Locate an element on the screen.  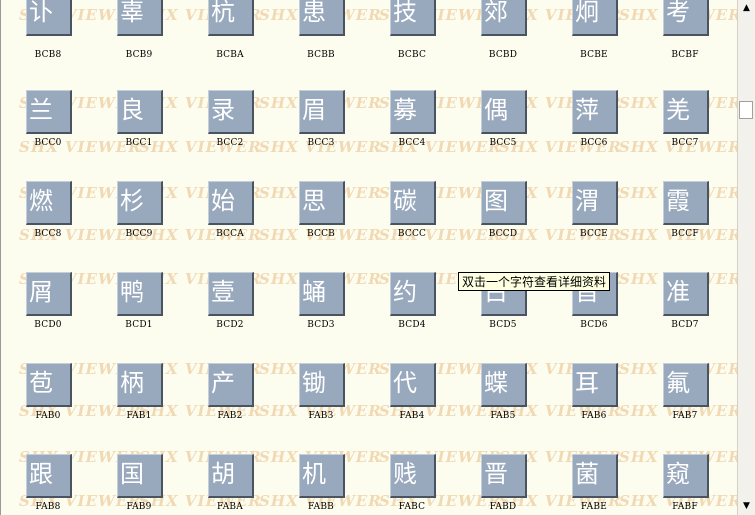
scroll-down-arrow-icon: ▼ is located at coordinates (746, 506).